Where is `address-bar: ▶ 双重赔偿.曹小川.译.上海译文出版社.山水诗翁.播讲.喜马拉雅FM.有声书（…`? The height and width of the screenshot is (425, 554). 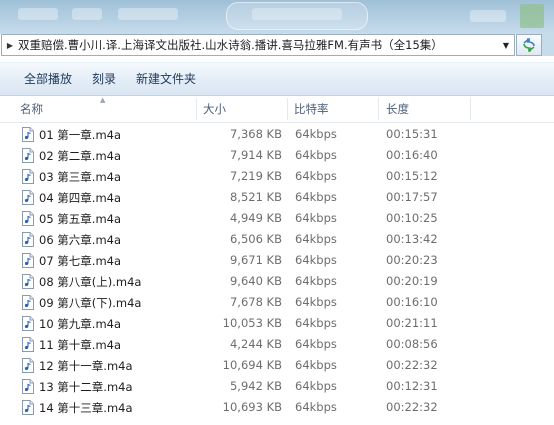
address-bar: ▶ 双重赔偿.曹小川.译.上海译文出版社.山水诗翁.播讲.喜马拉雅FM.有声书（… is located at coordinates (258, 45).